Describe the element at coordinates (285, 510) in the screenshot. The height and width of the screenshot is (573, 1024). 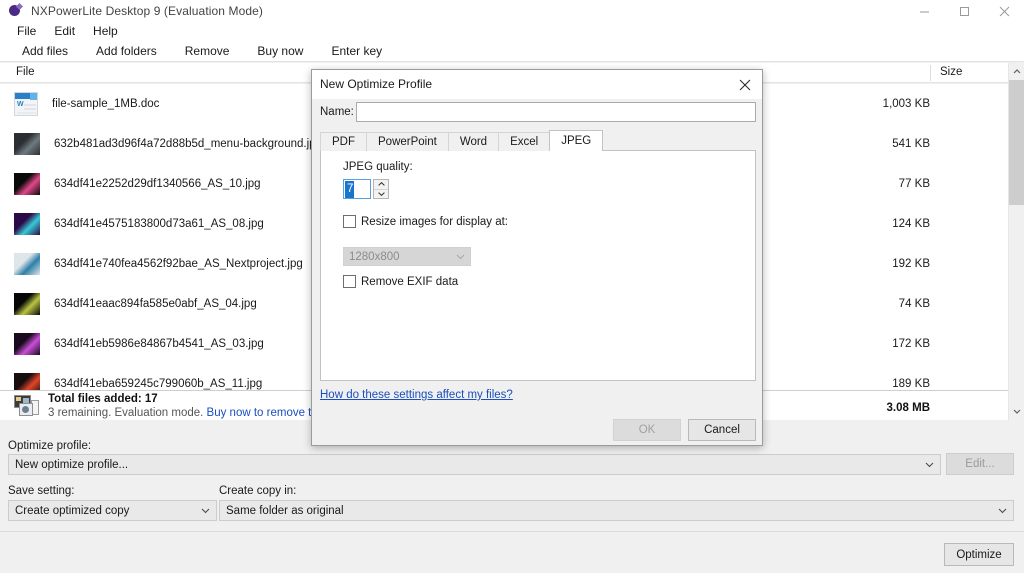
I see `create-copy-value: Same folder as original` at that location.